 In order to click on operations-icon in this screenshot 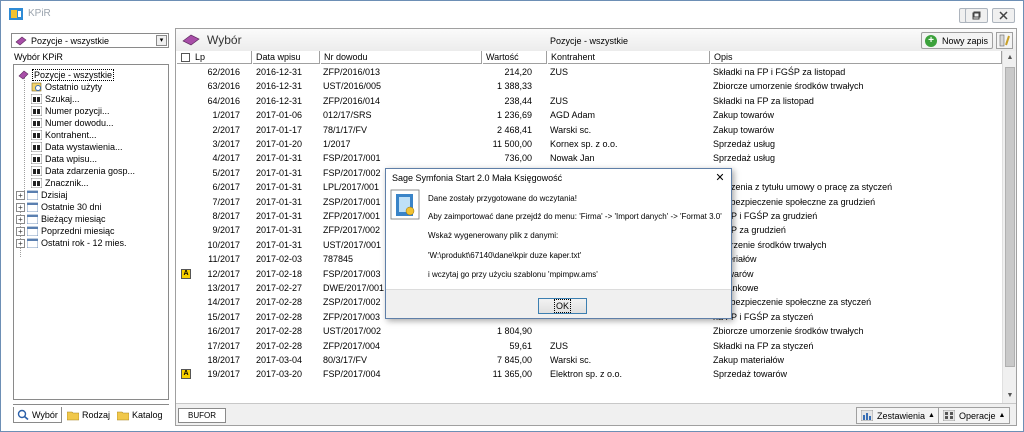, I will do `click(949, 415)`.